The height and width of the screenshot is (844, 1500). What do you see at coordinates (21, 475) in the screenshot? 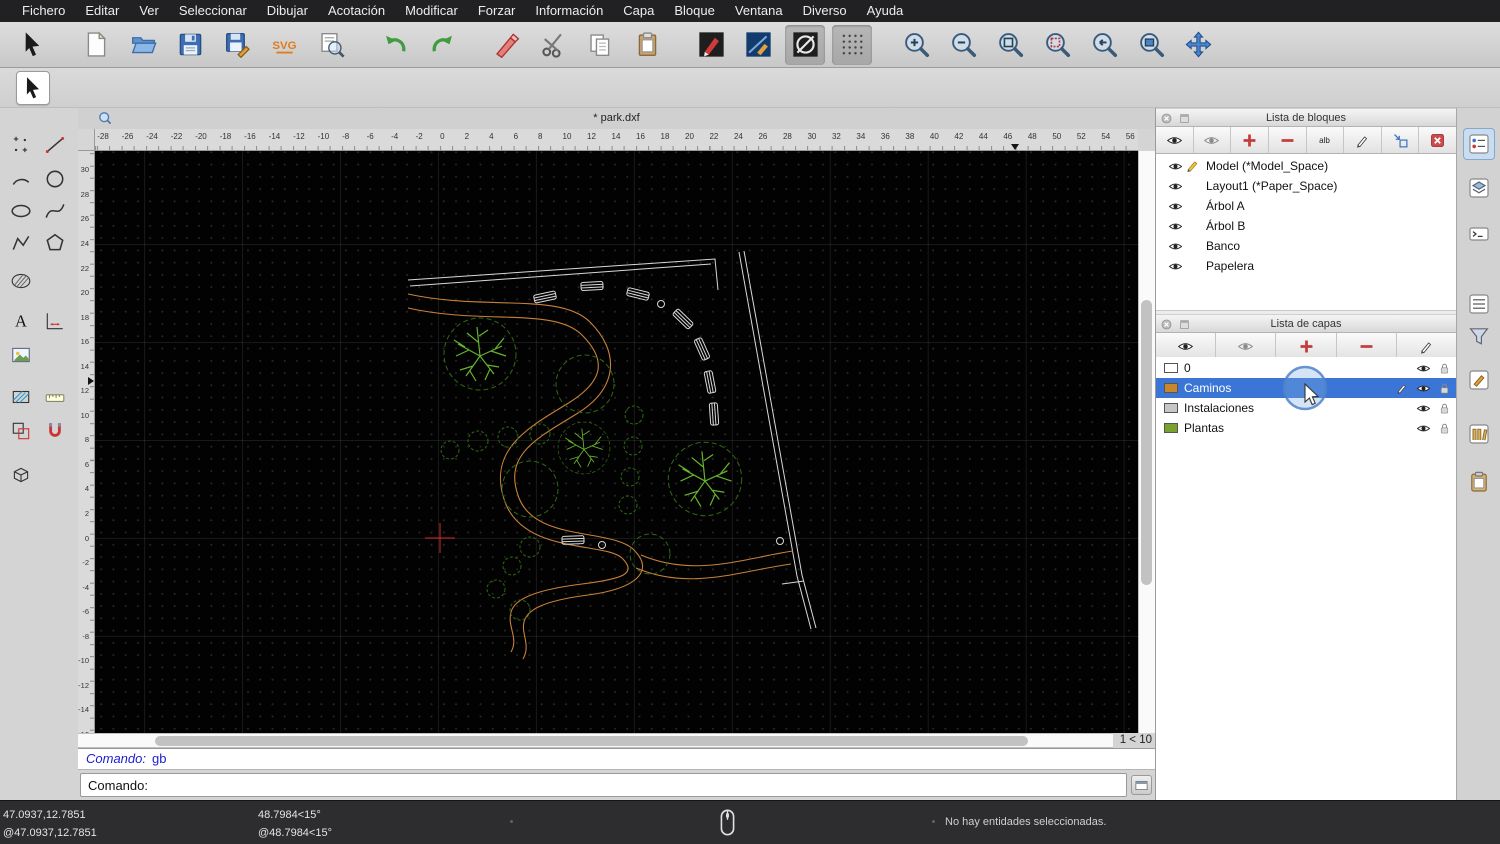
I see `isometric-tool-button` at bounding box center [21, 475].